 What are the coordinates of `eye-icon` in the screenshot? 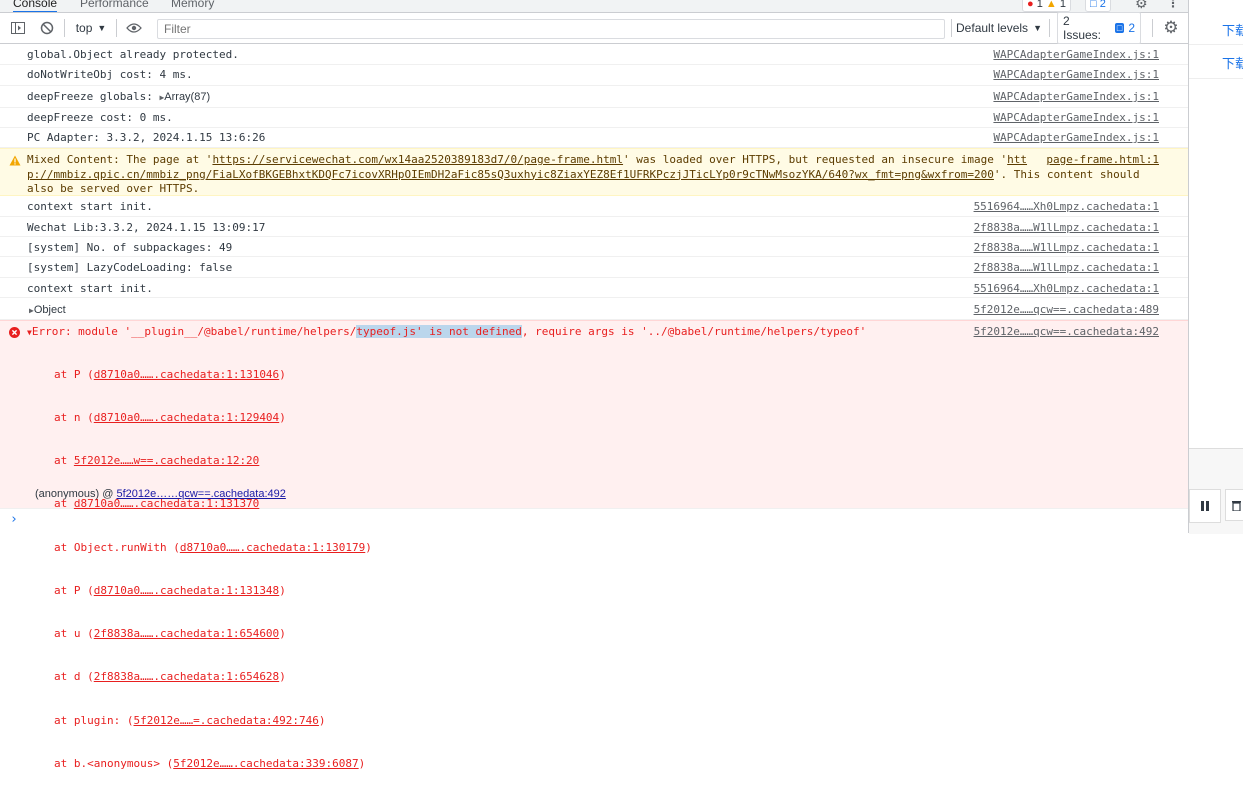 It's located at (134, 28).